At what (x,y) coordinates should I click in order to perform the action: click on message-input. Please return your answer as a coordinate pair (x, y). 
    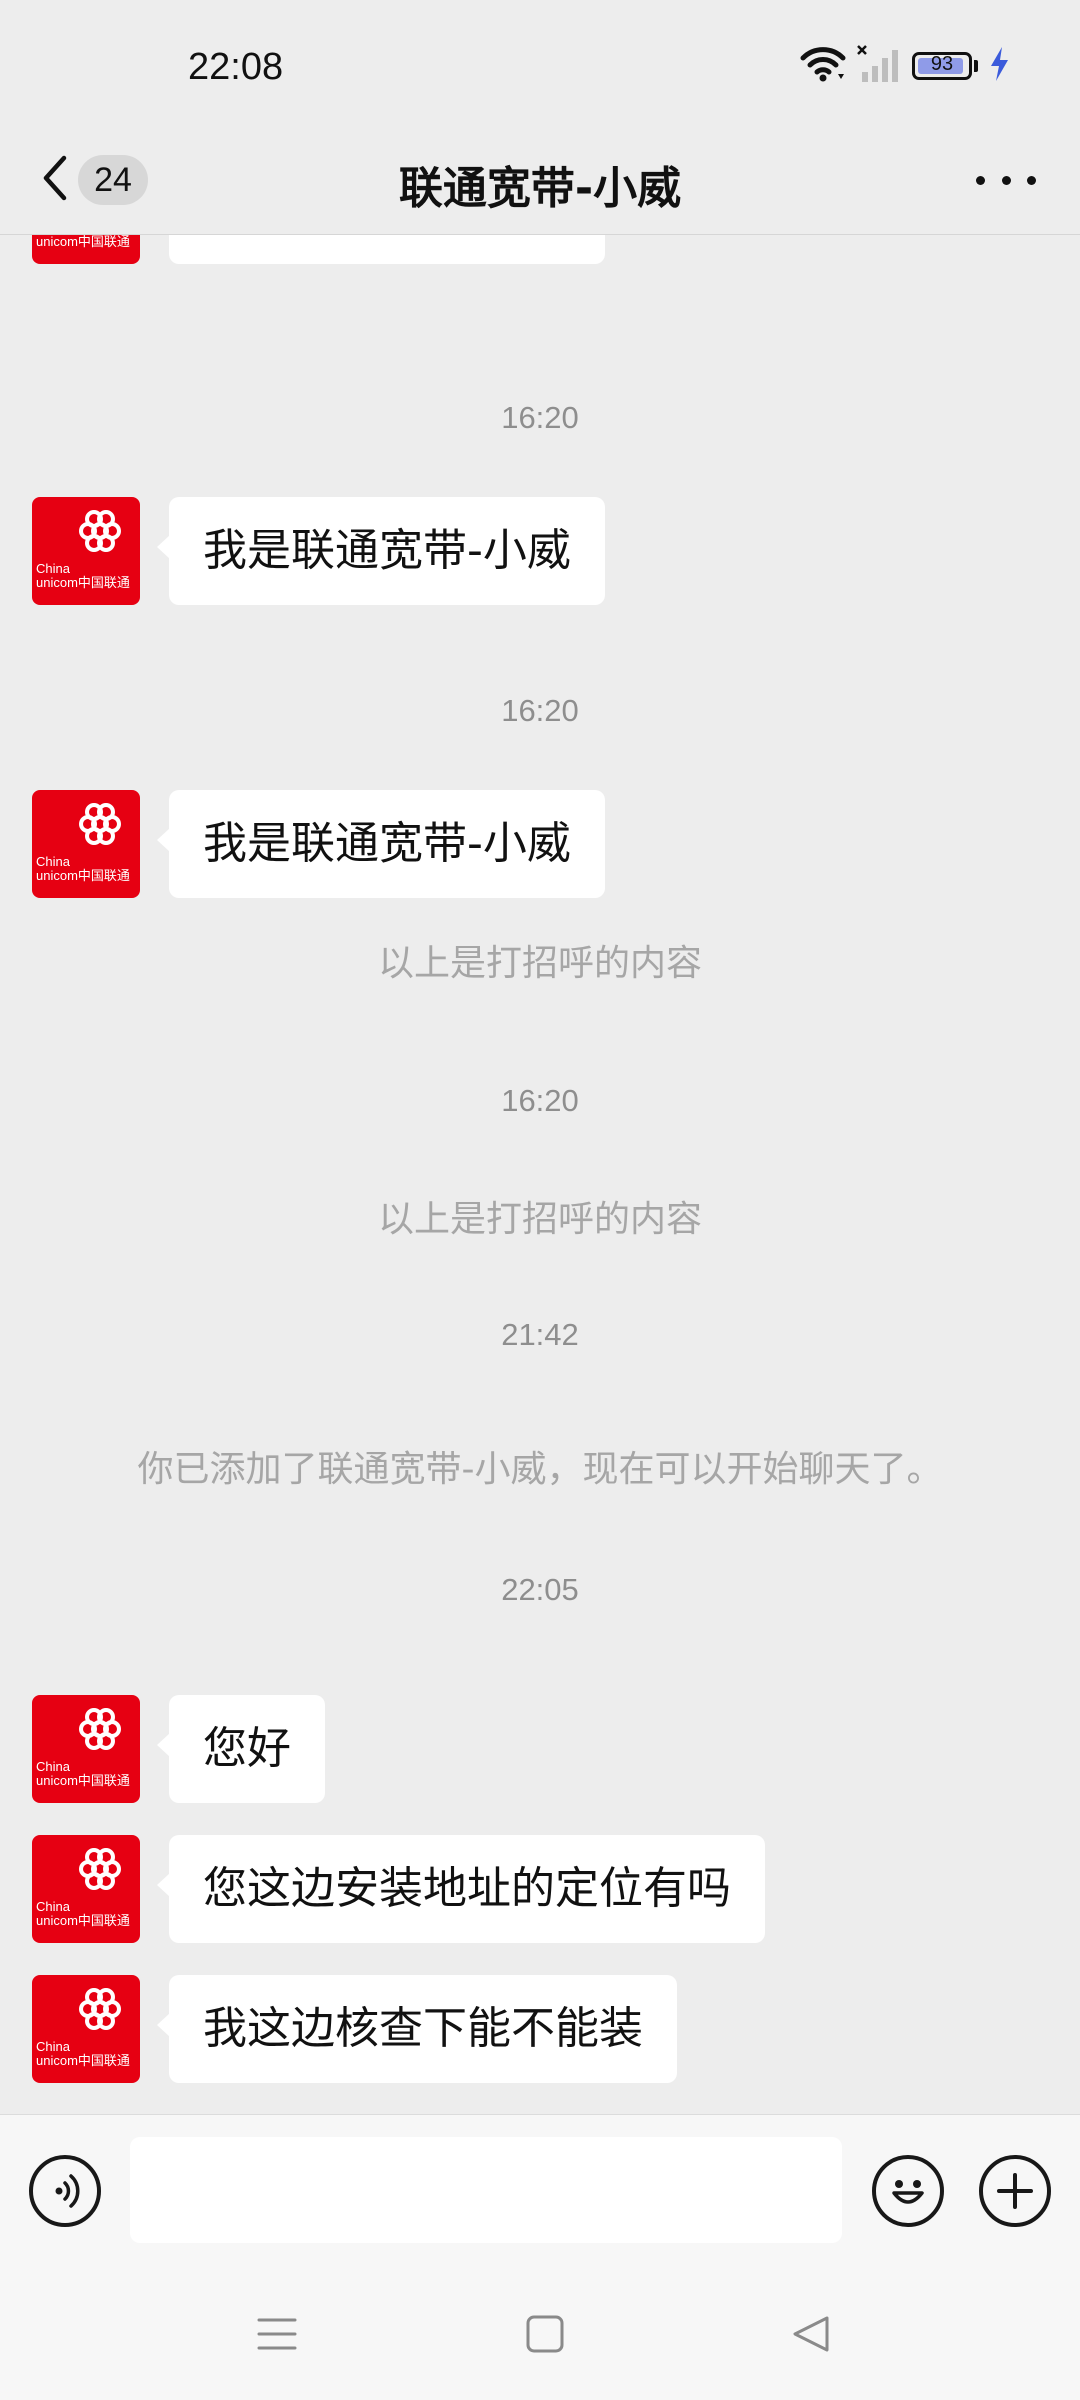
    Looking at the image, I should click on (486, 2190).